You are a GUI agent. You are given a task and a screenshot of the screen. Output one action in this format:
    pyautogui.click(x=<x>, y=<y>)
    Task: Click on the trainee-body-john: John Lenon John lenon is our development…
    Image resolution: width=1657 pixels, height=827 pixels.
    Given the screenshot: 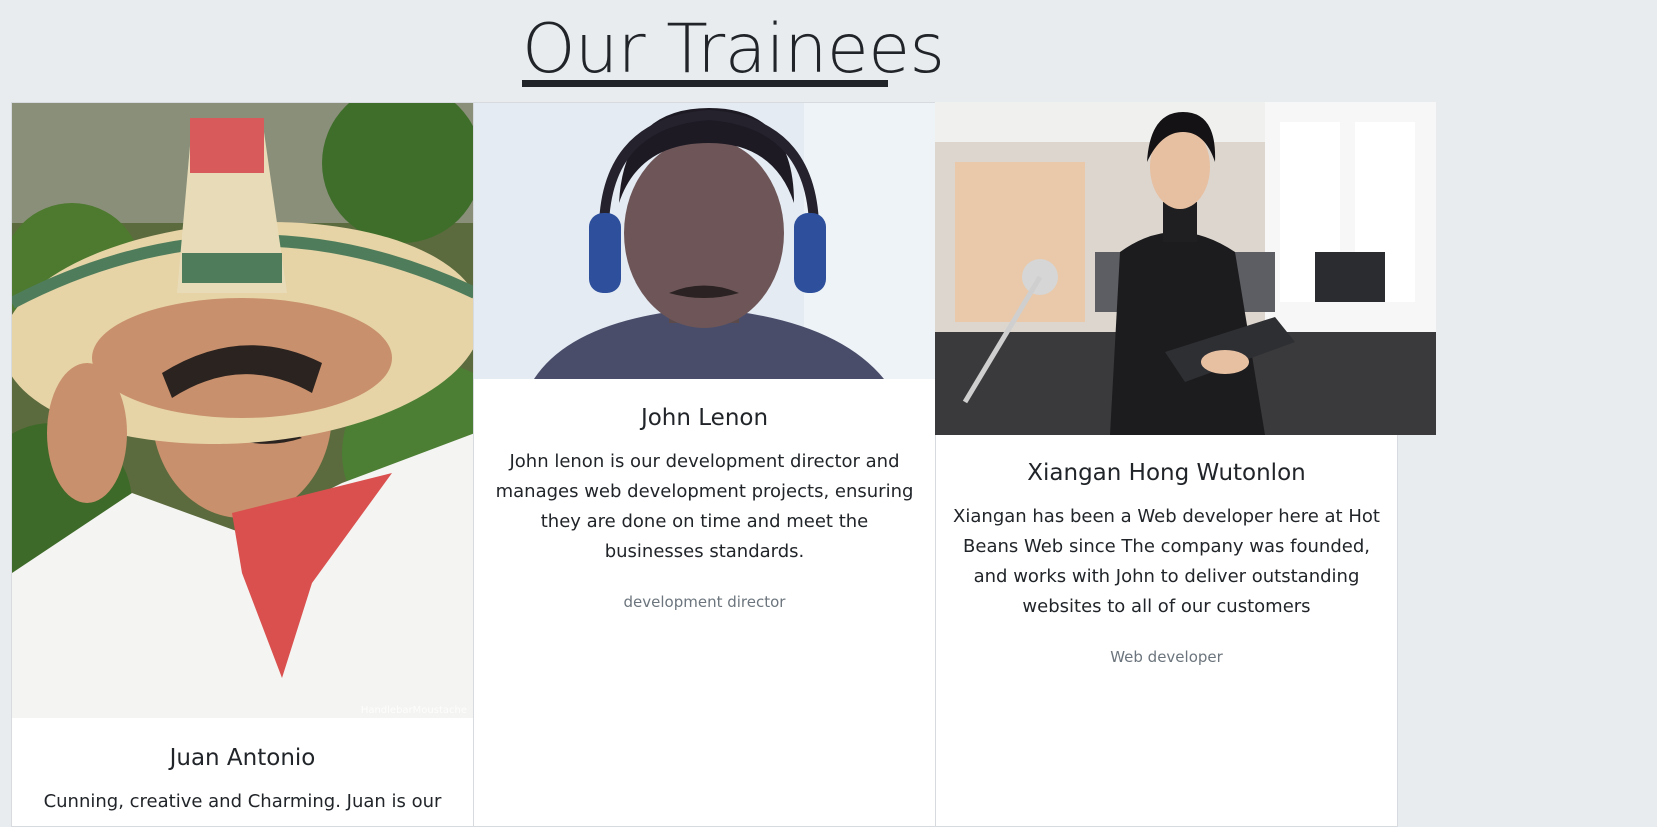 What is the action you would take?
    pyautogui.click(x=704, y=507)
    